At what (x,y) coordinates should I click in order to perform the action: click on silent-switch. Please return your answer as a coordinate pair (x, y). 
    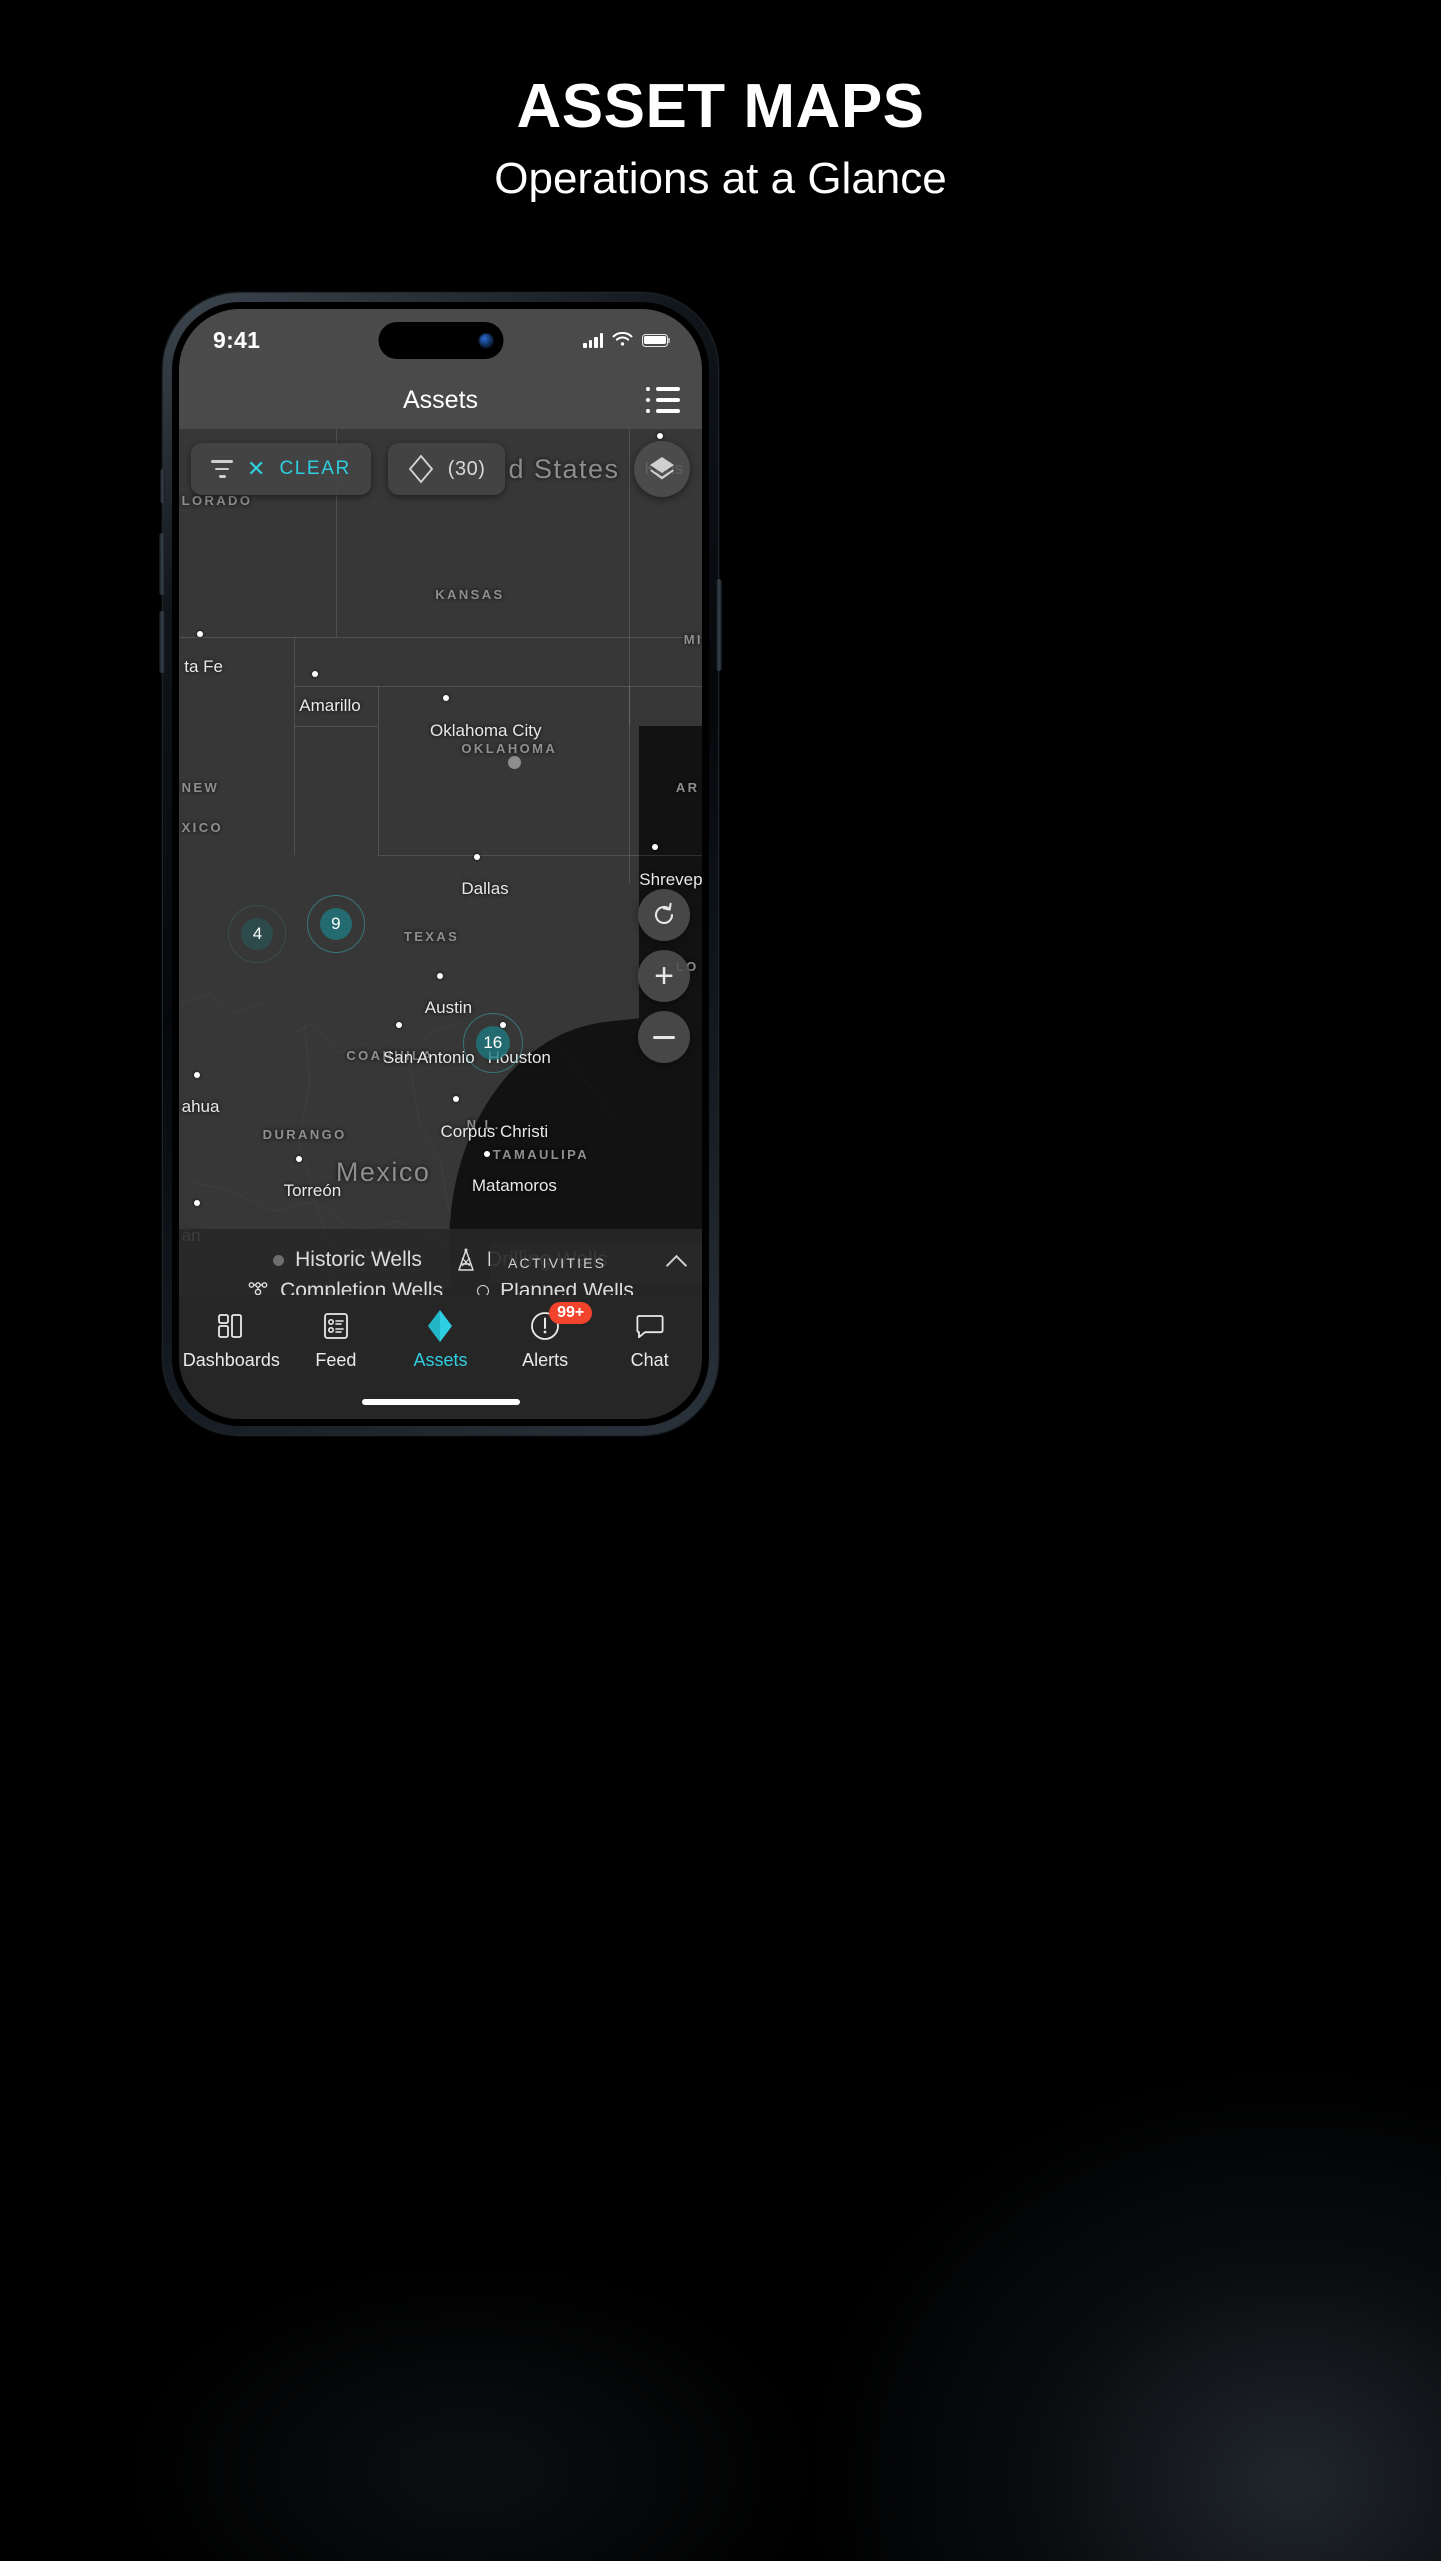
    Looking at the image, I should click on (162, 486).